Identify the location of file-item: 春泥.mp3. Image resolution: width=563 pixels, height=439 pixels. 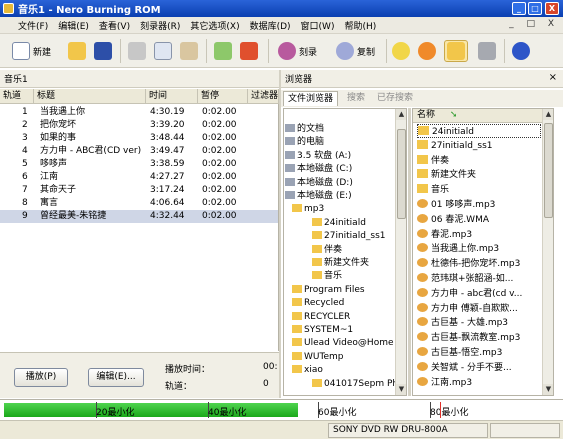
(479, 235).